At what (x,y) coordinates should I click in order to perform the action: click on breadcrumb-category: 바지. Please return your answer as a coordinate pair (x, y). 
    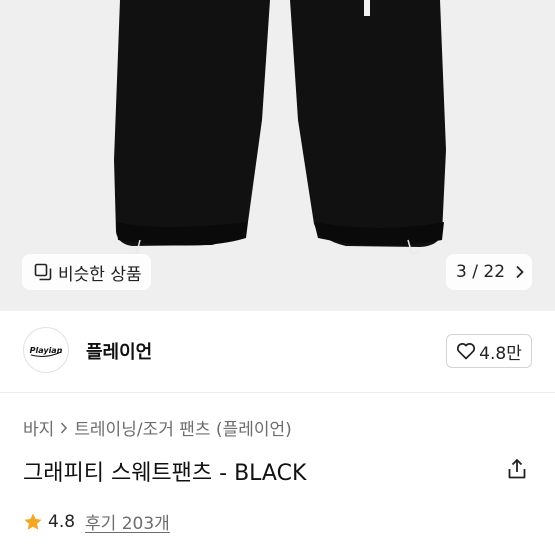
    Looking at the image, I should click on (38, 427).